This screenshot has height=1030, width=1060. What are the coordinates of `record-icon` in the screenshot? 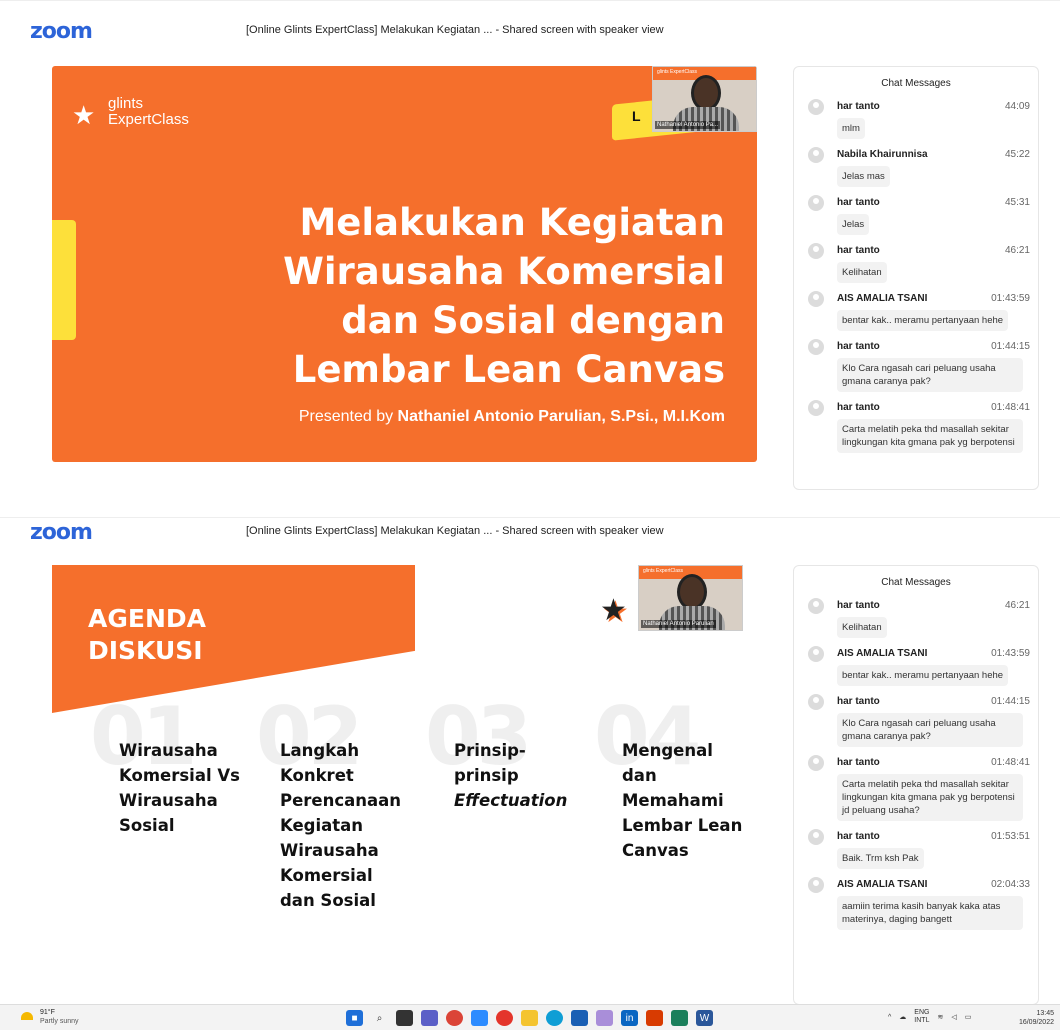 It's located at (504, 1018).